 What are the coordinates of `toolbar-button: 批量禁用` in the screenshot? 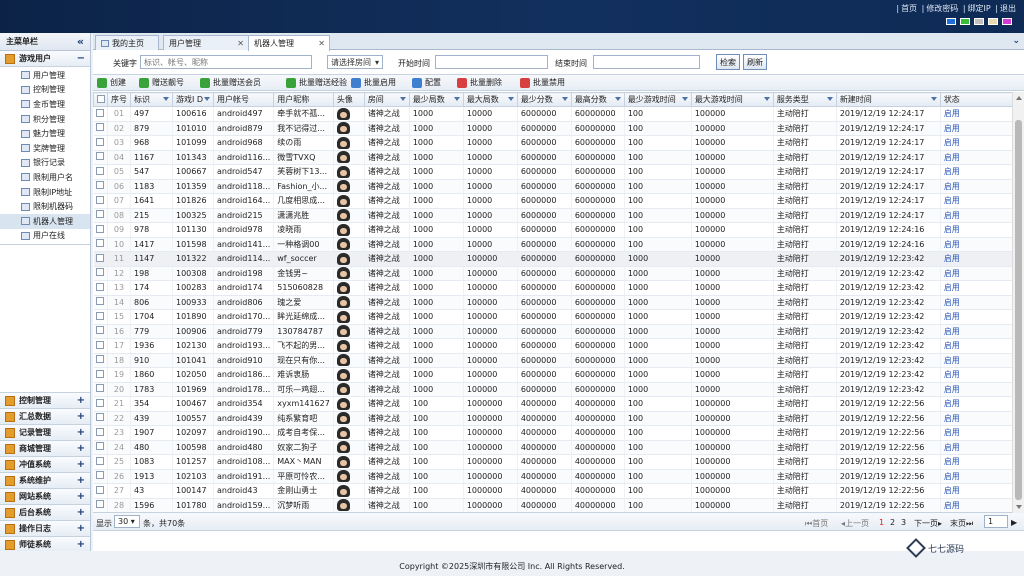 It's located at (542, 82).